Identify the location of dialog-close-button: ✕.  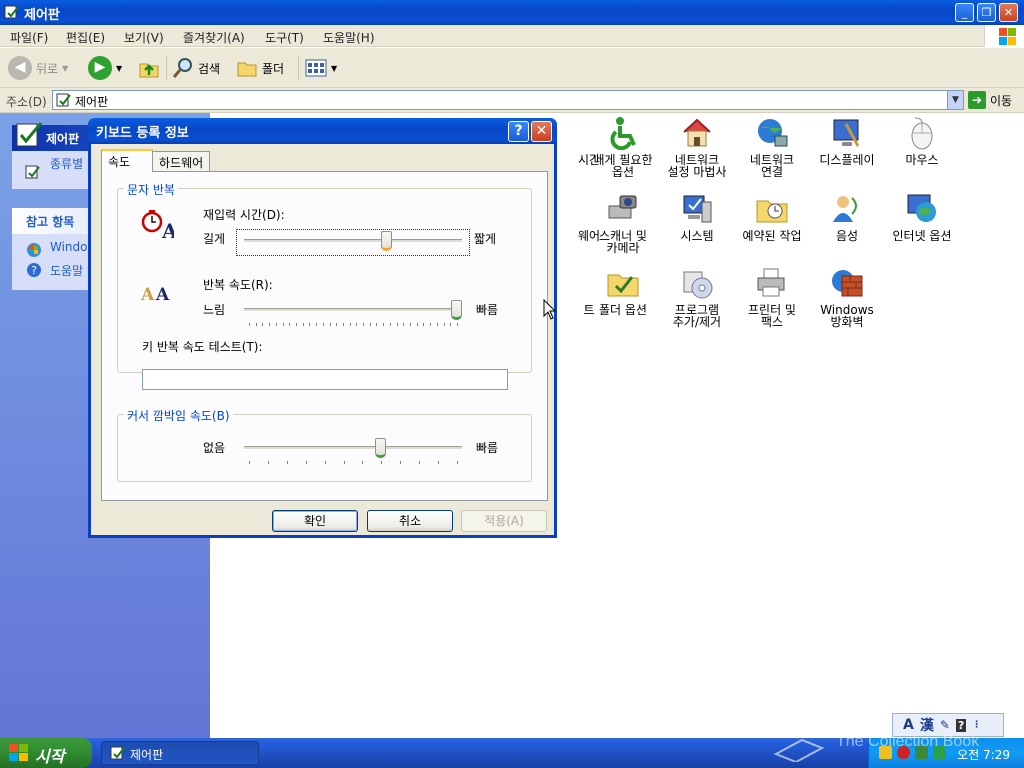
(541, 131).